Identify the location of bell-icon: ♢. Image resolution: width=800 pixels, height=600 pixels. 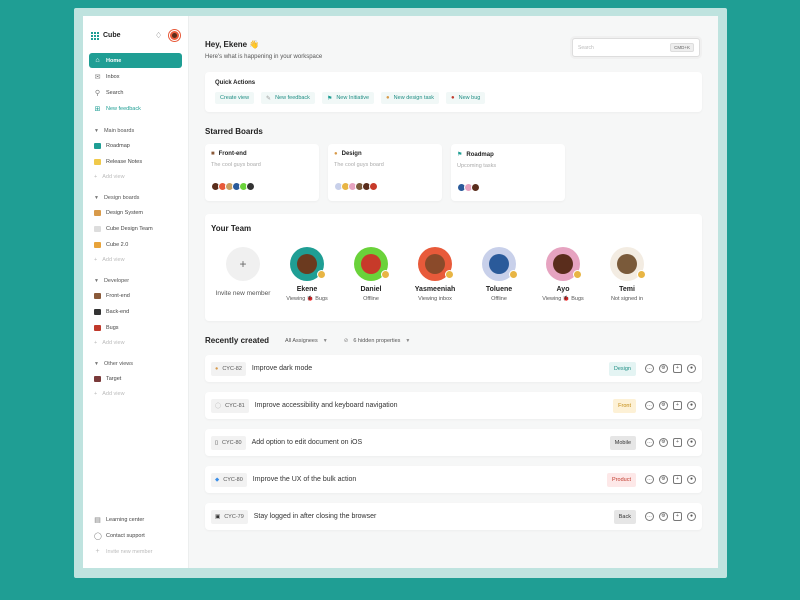
(159, 35).